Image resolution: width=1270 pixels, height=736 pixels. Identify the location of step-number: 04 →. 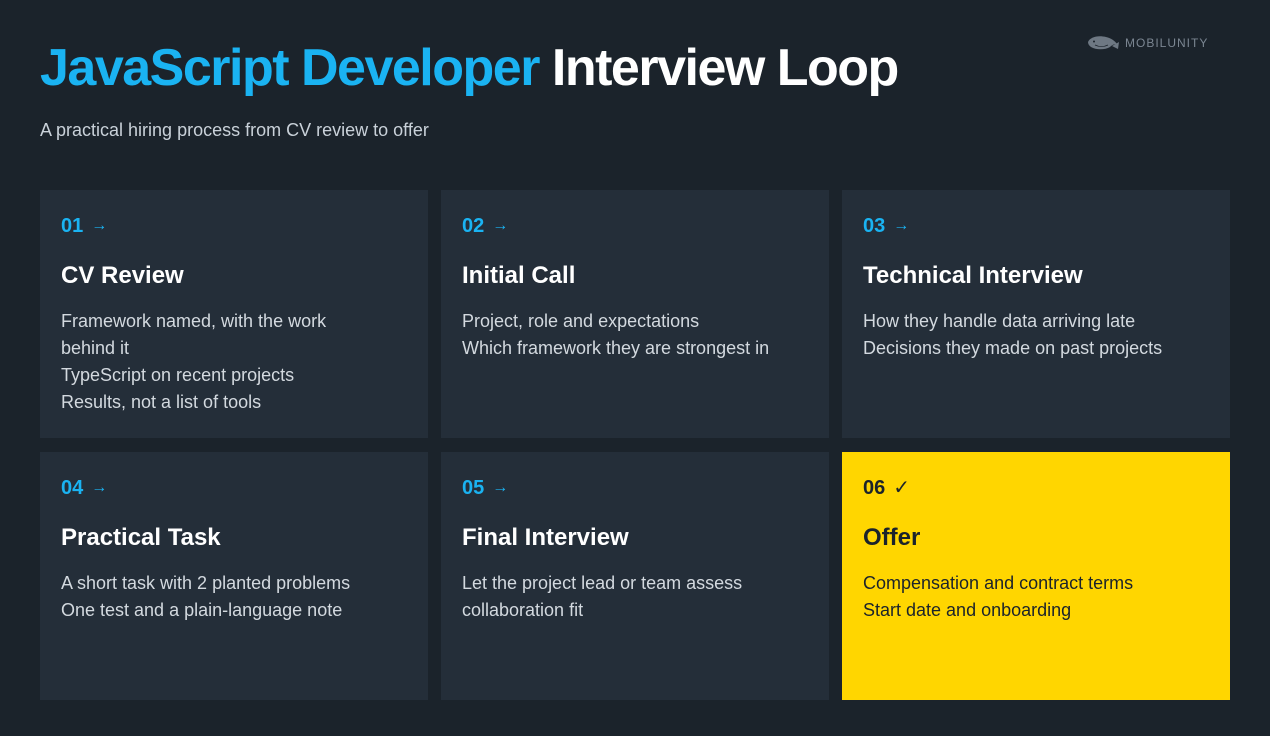
(234, 488).